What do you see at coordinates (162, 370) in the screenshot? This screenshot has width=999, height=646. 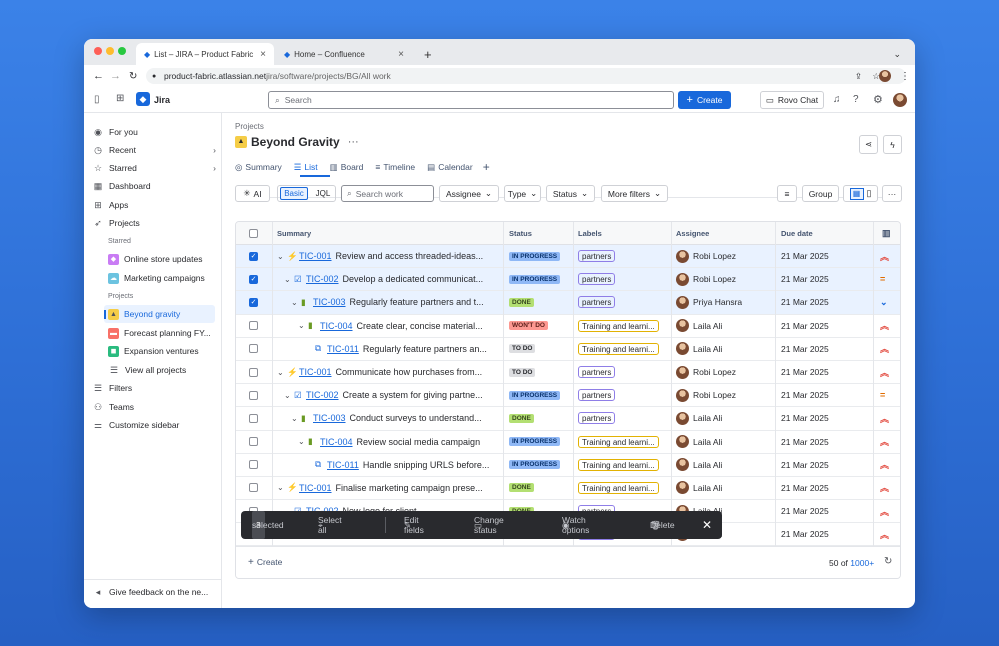 I see `sidebar-item-view-all: ☰ View all projects` at bounding box center [162, 370].